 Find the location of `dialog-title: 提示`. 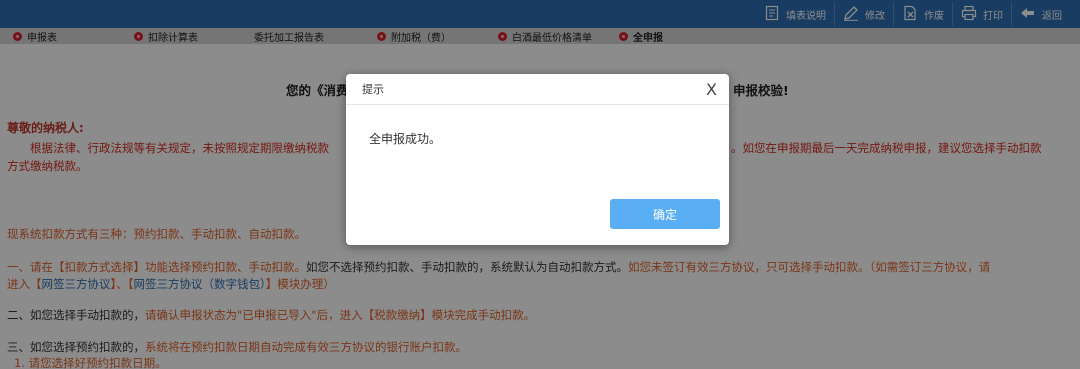

dialog-title: 提示 is located at coordinates (373, 89).